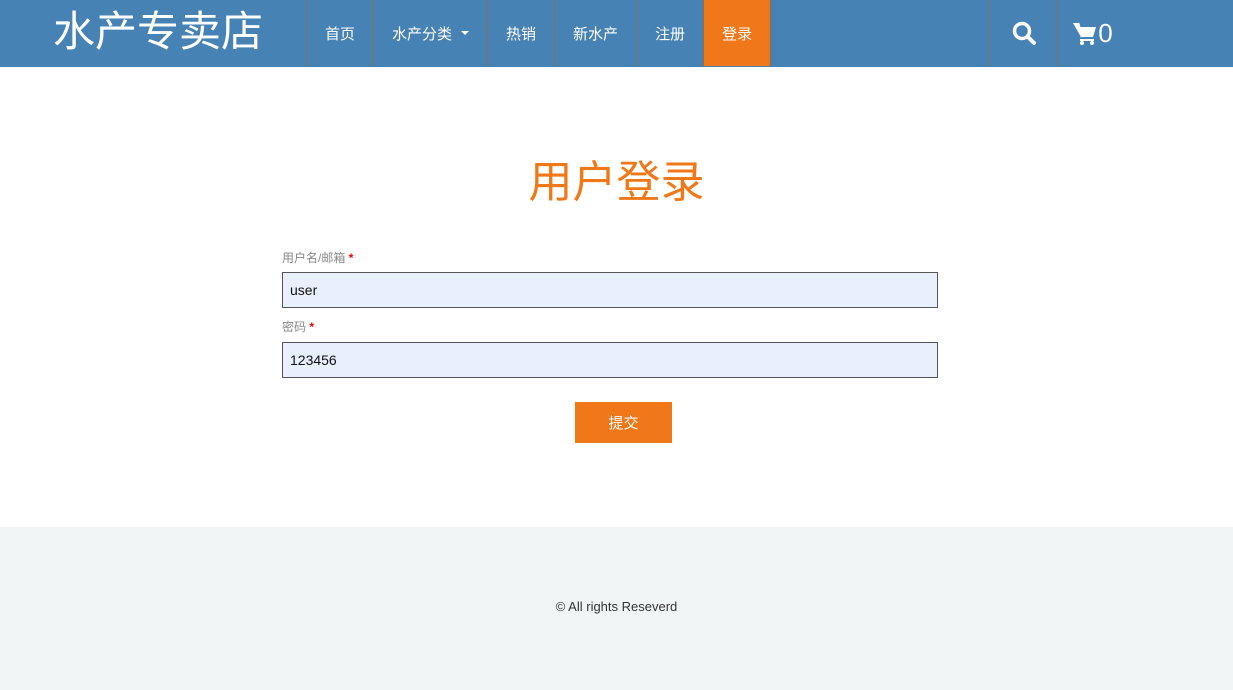 Image resolution: width=1233 pixels, height=690 pixels. I want to click on nav-register: 注册, so click(669, 33).